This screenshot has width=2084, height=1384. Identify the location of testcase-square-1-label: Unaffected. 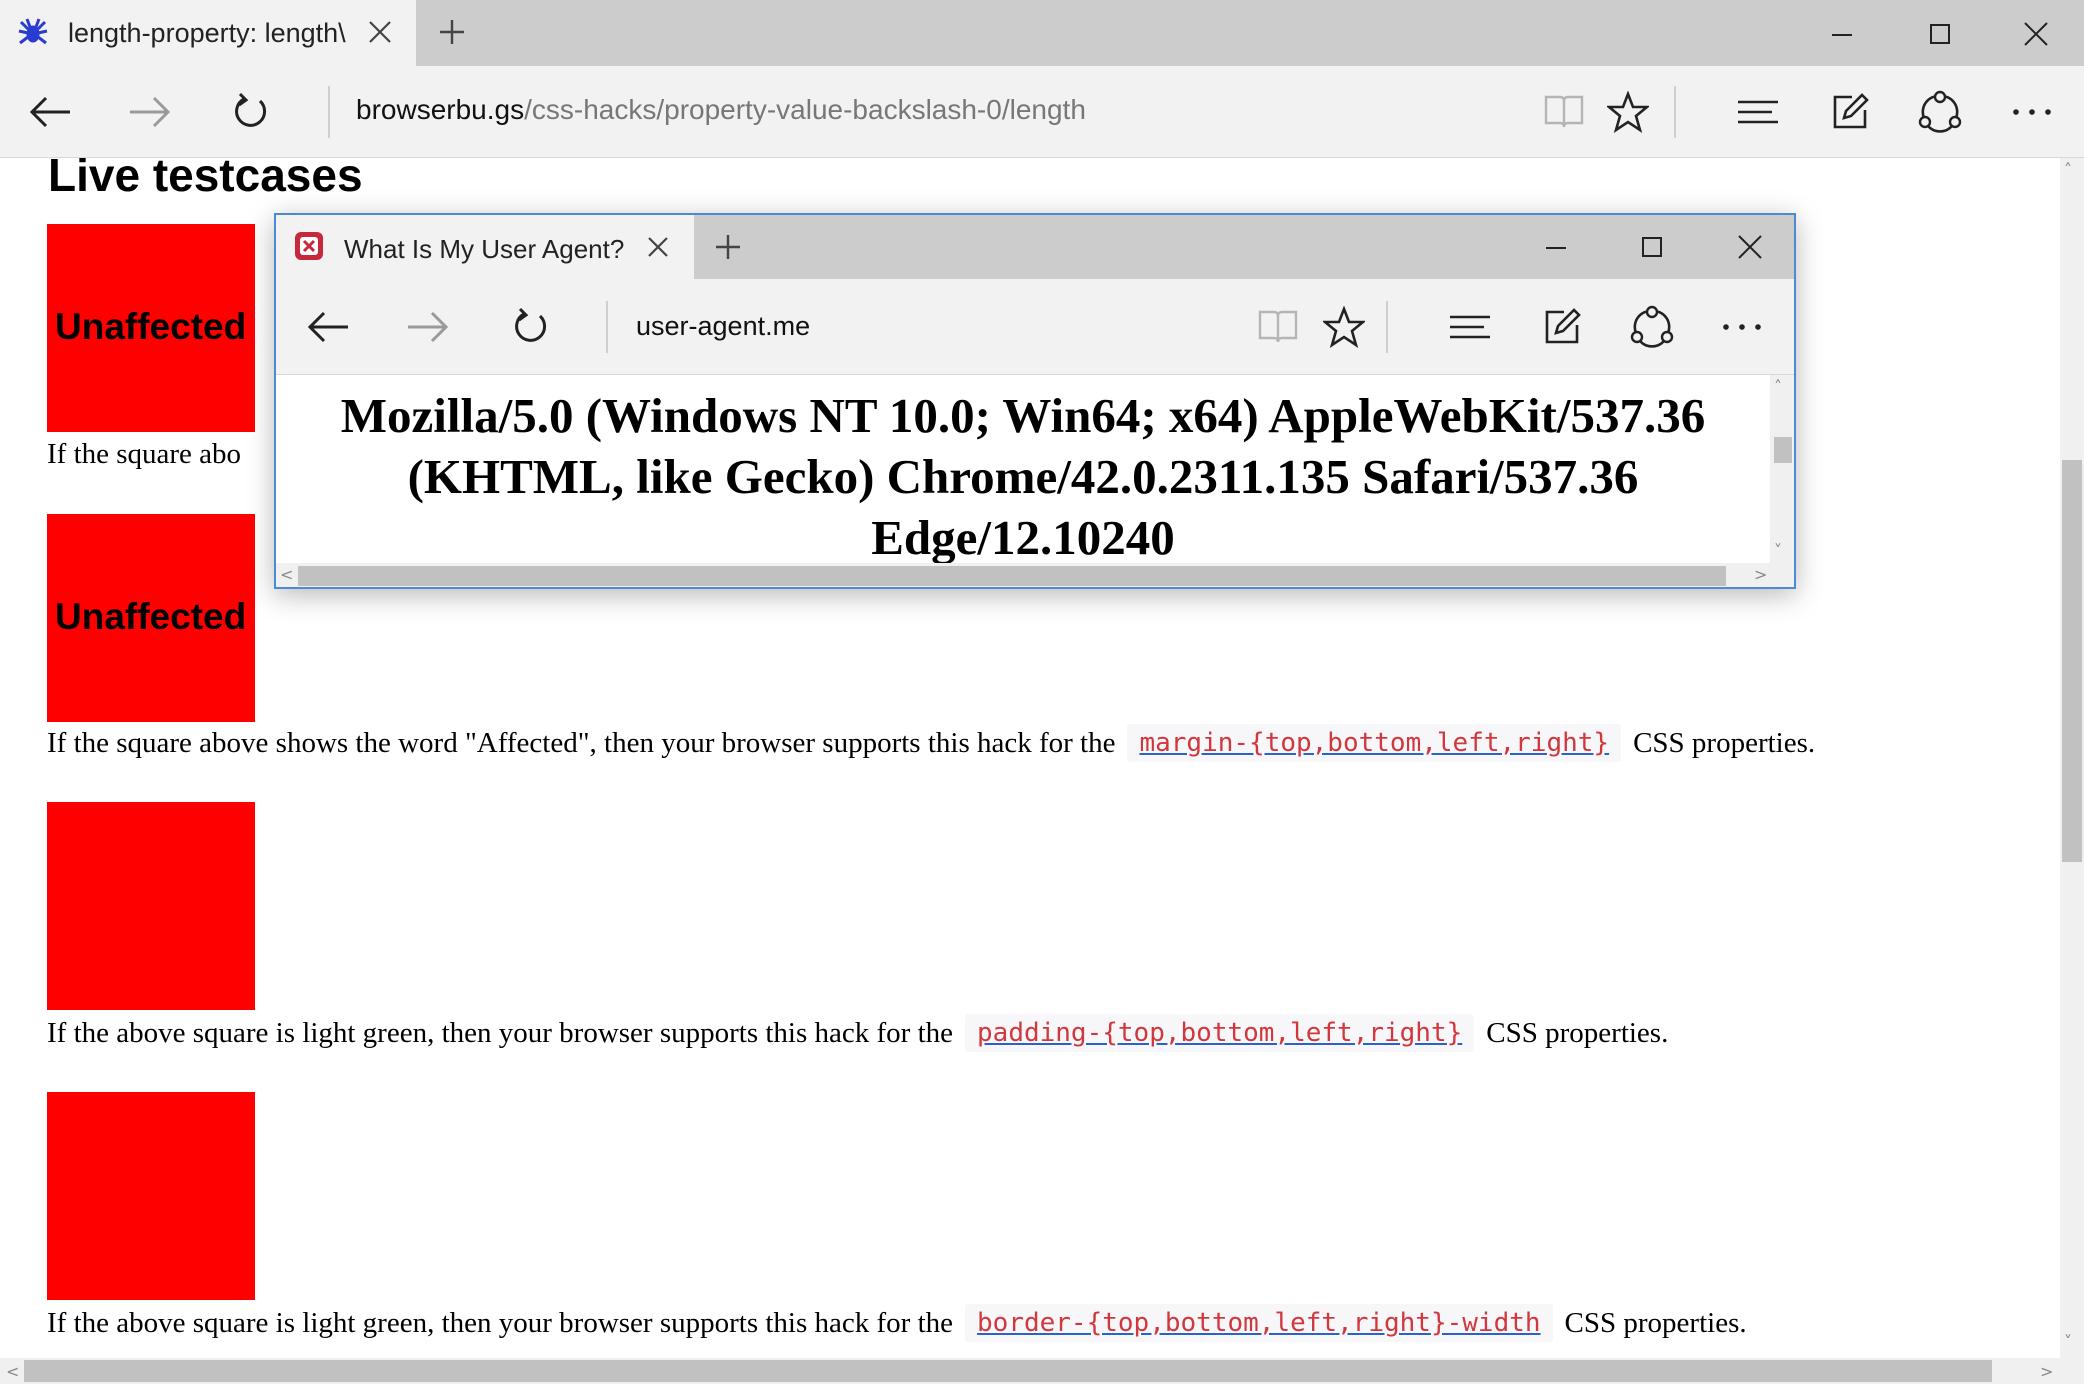
(151, 326).